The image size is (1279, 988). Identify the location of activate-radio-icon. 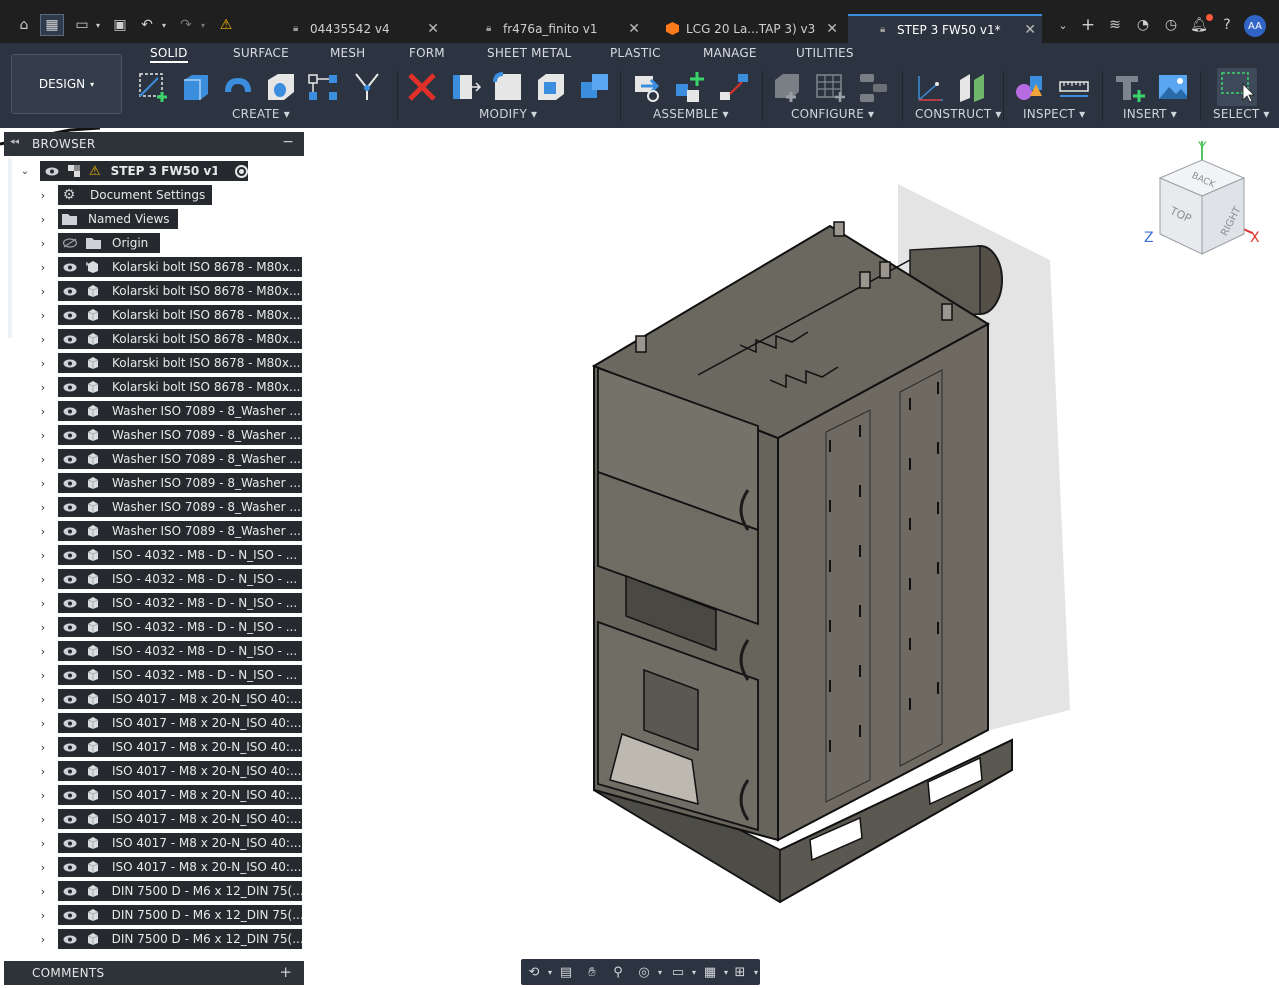
(241, 171).